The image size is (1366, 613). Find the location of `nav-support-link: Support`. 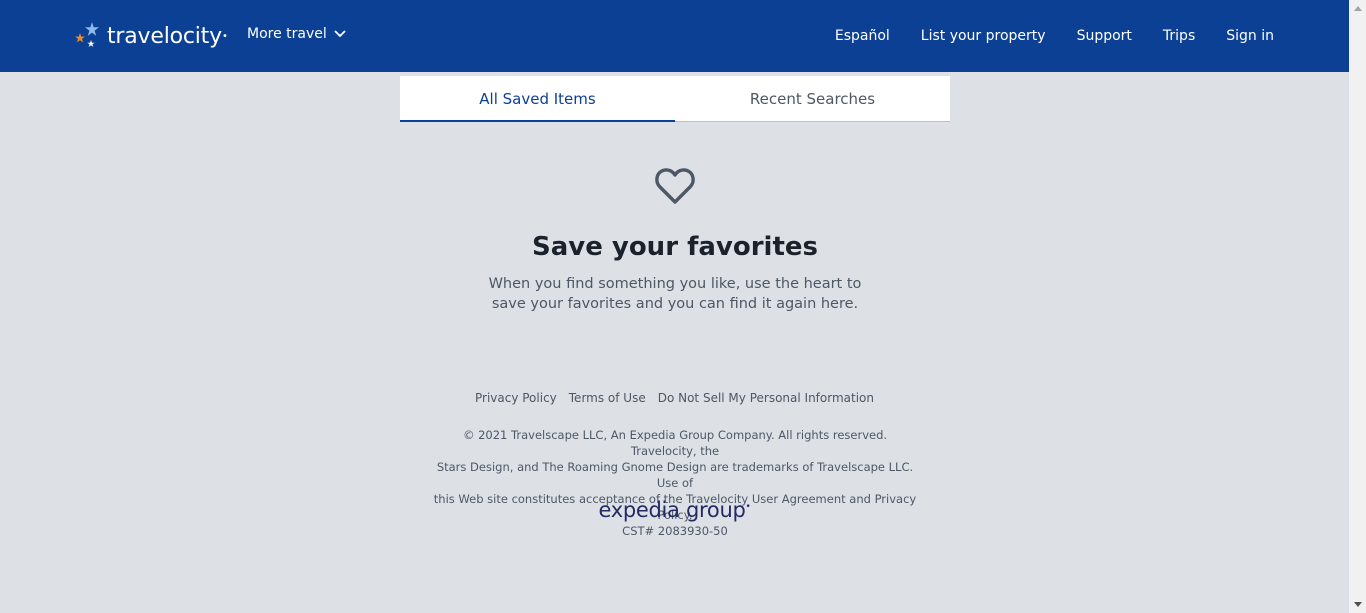

nav-support-link: Support is located at coordinates (1104, 36).